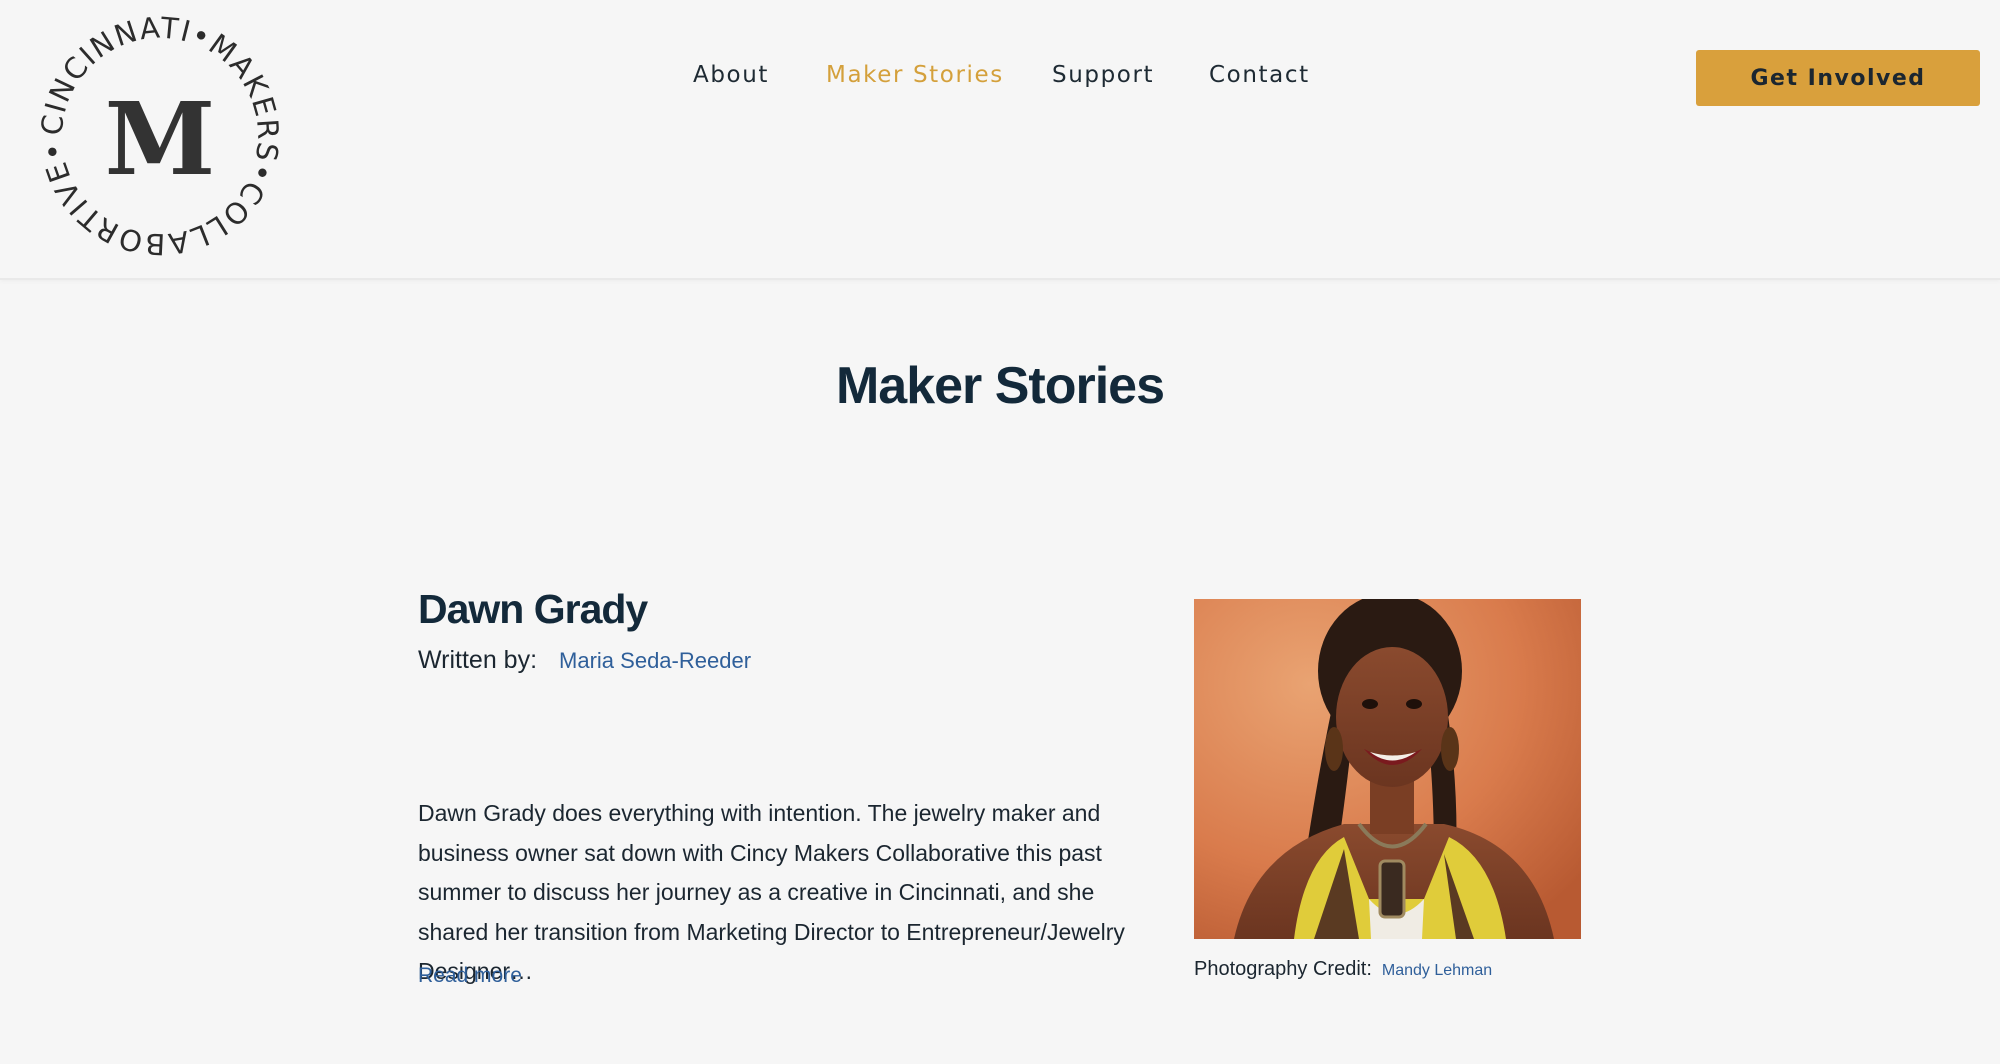 Image resolution: width=2000 pixels, height=1064 pixels. I want to click on site-logo: CINCINNATI•MAKERS•COLLABORTIVE• M, so click(160, 136).